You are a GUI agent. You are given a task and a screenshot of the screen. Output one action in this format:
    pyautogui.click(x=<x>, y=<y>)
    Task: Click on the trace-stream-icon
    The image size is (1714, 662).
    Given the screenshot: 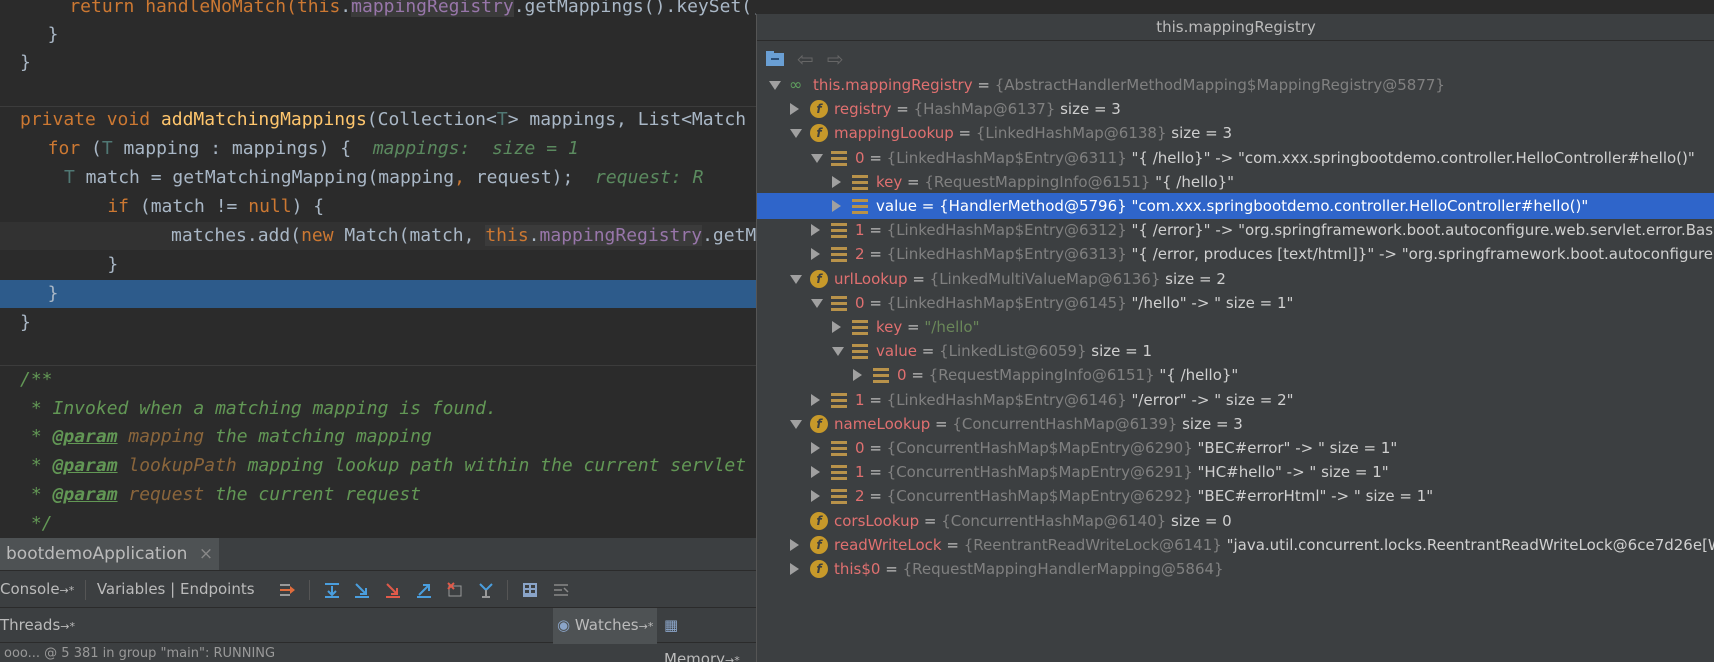 What is the action you would take?
    pyautogui.click(x=561, y=590)
    